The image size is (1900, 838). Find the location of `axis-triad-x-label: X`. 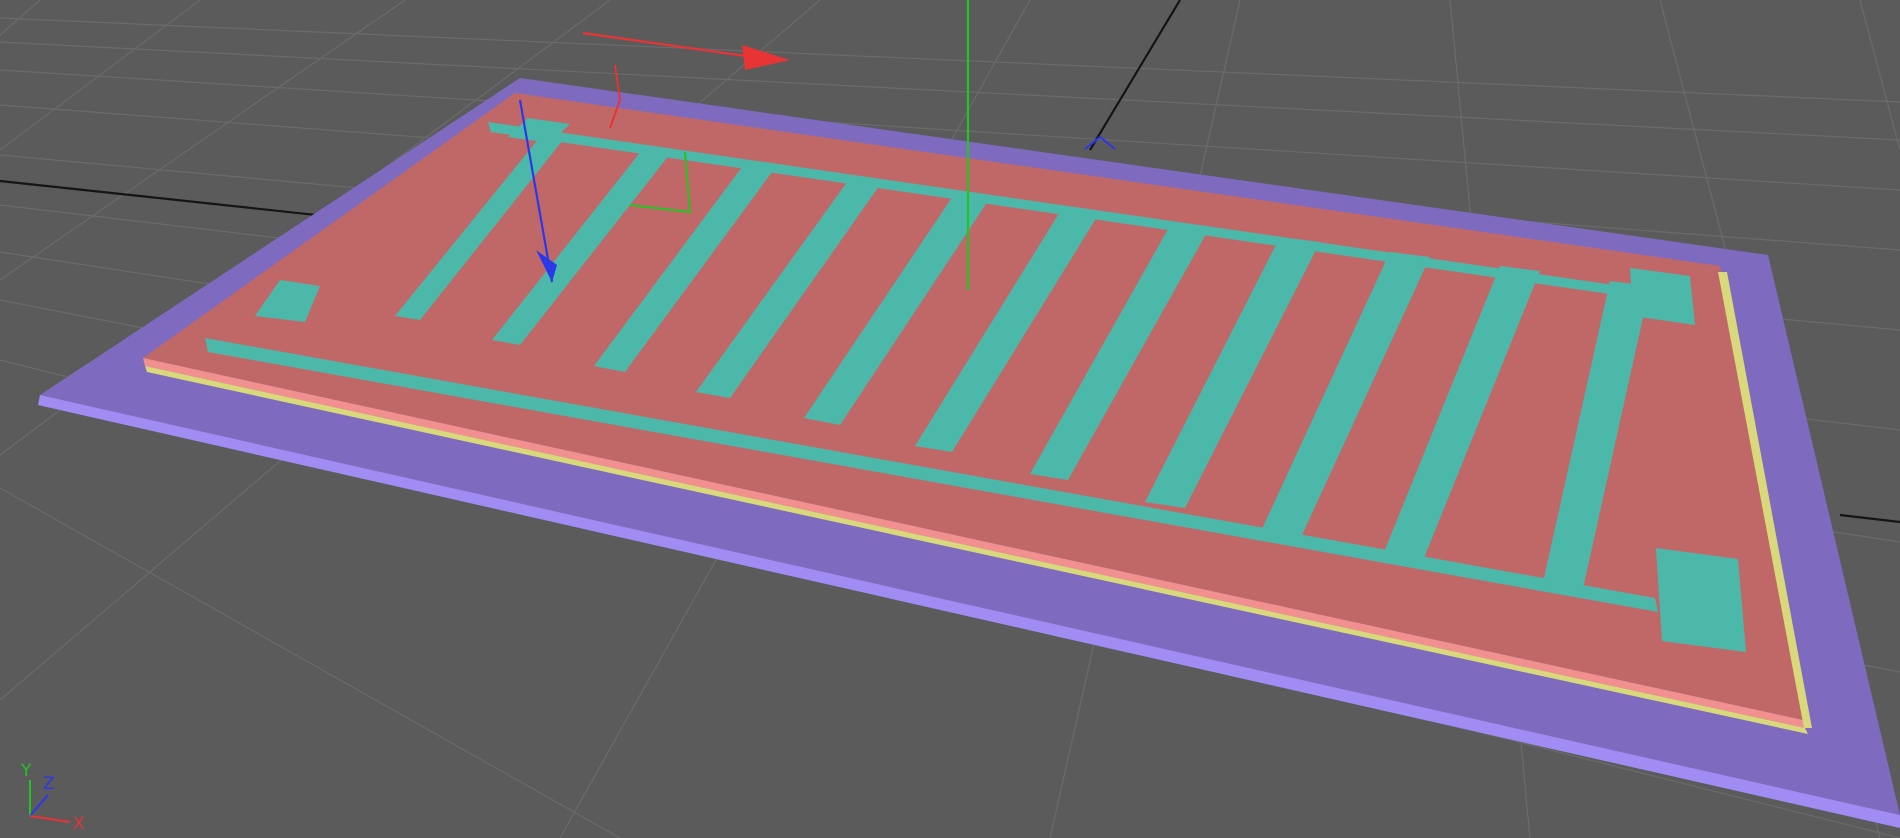

axis-triad-x-label: X is located at coordinates (79, 824).